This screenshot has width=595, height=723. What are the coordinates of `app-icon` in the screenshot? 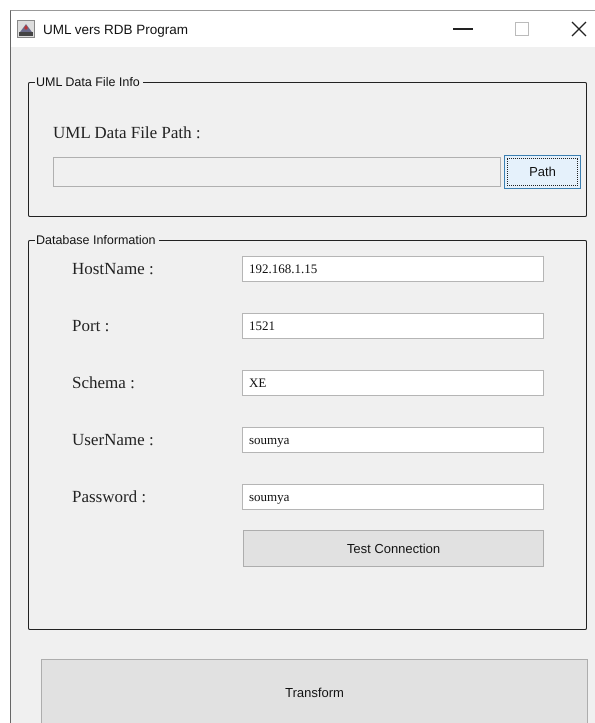 It's located at (26, 29).